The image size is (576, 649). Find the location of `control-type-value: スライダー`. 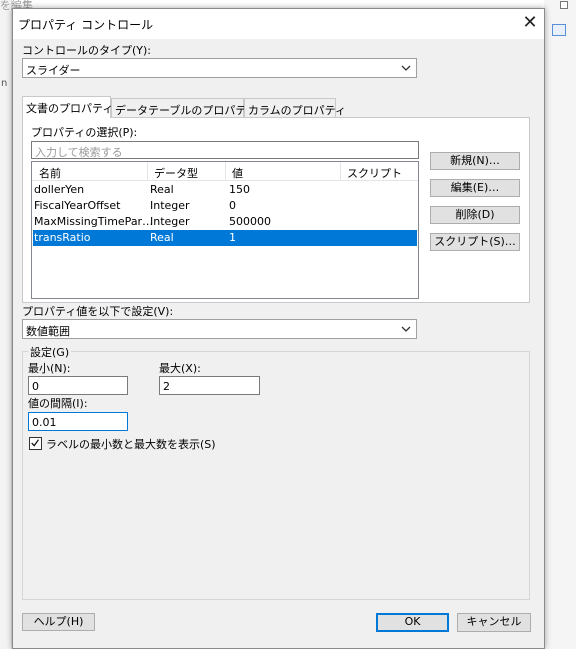

control-type-value: スライダー is located at coordinates (53, 70).